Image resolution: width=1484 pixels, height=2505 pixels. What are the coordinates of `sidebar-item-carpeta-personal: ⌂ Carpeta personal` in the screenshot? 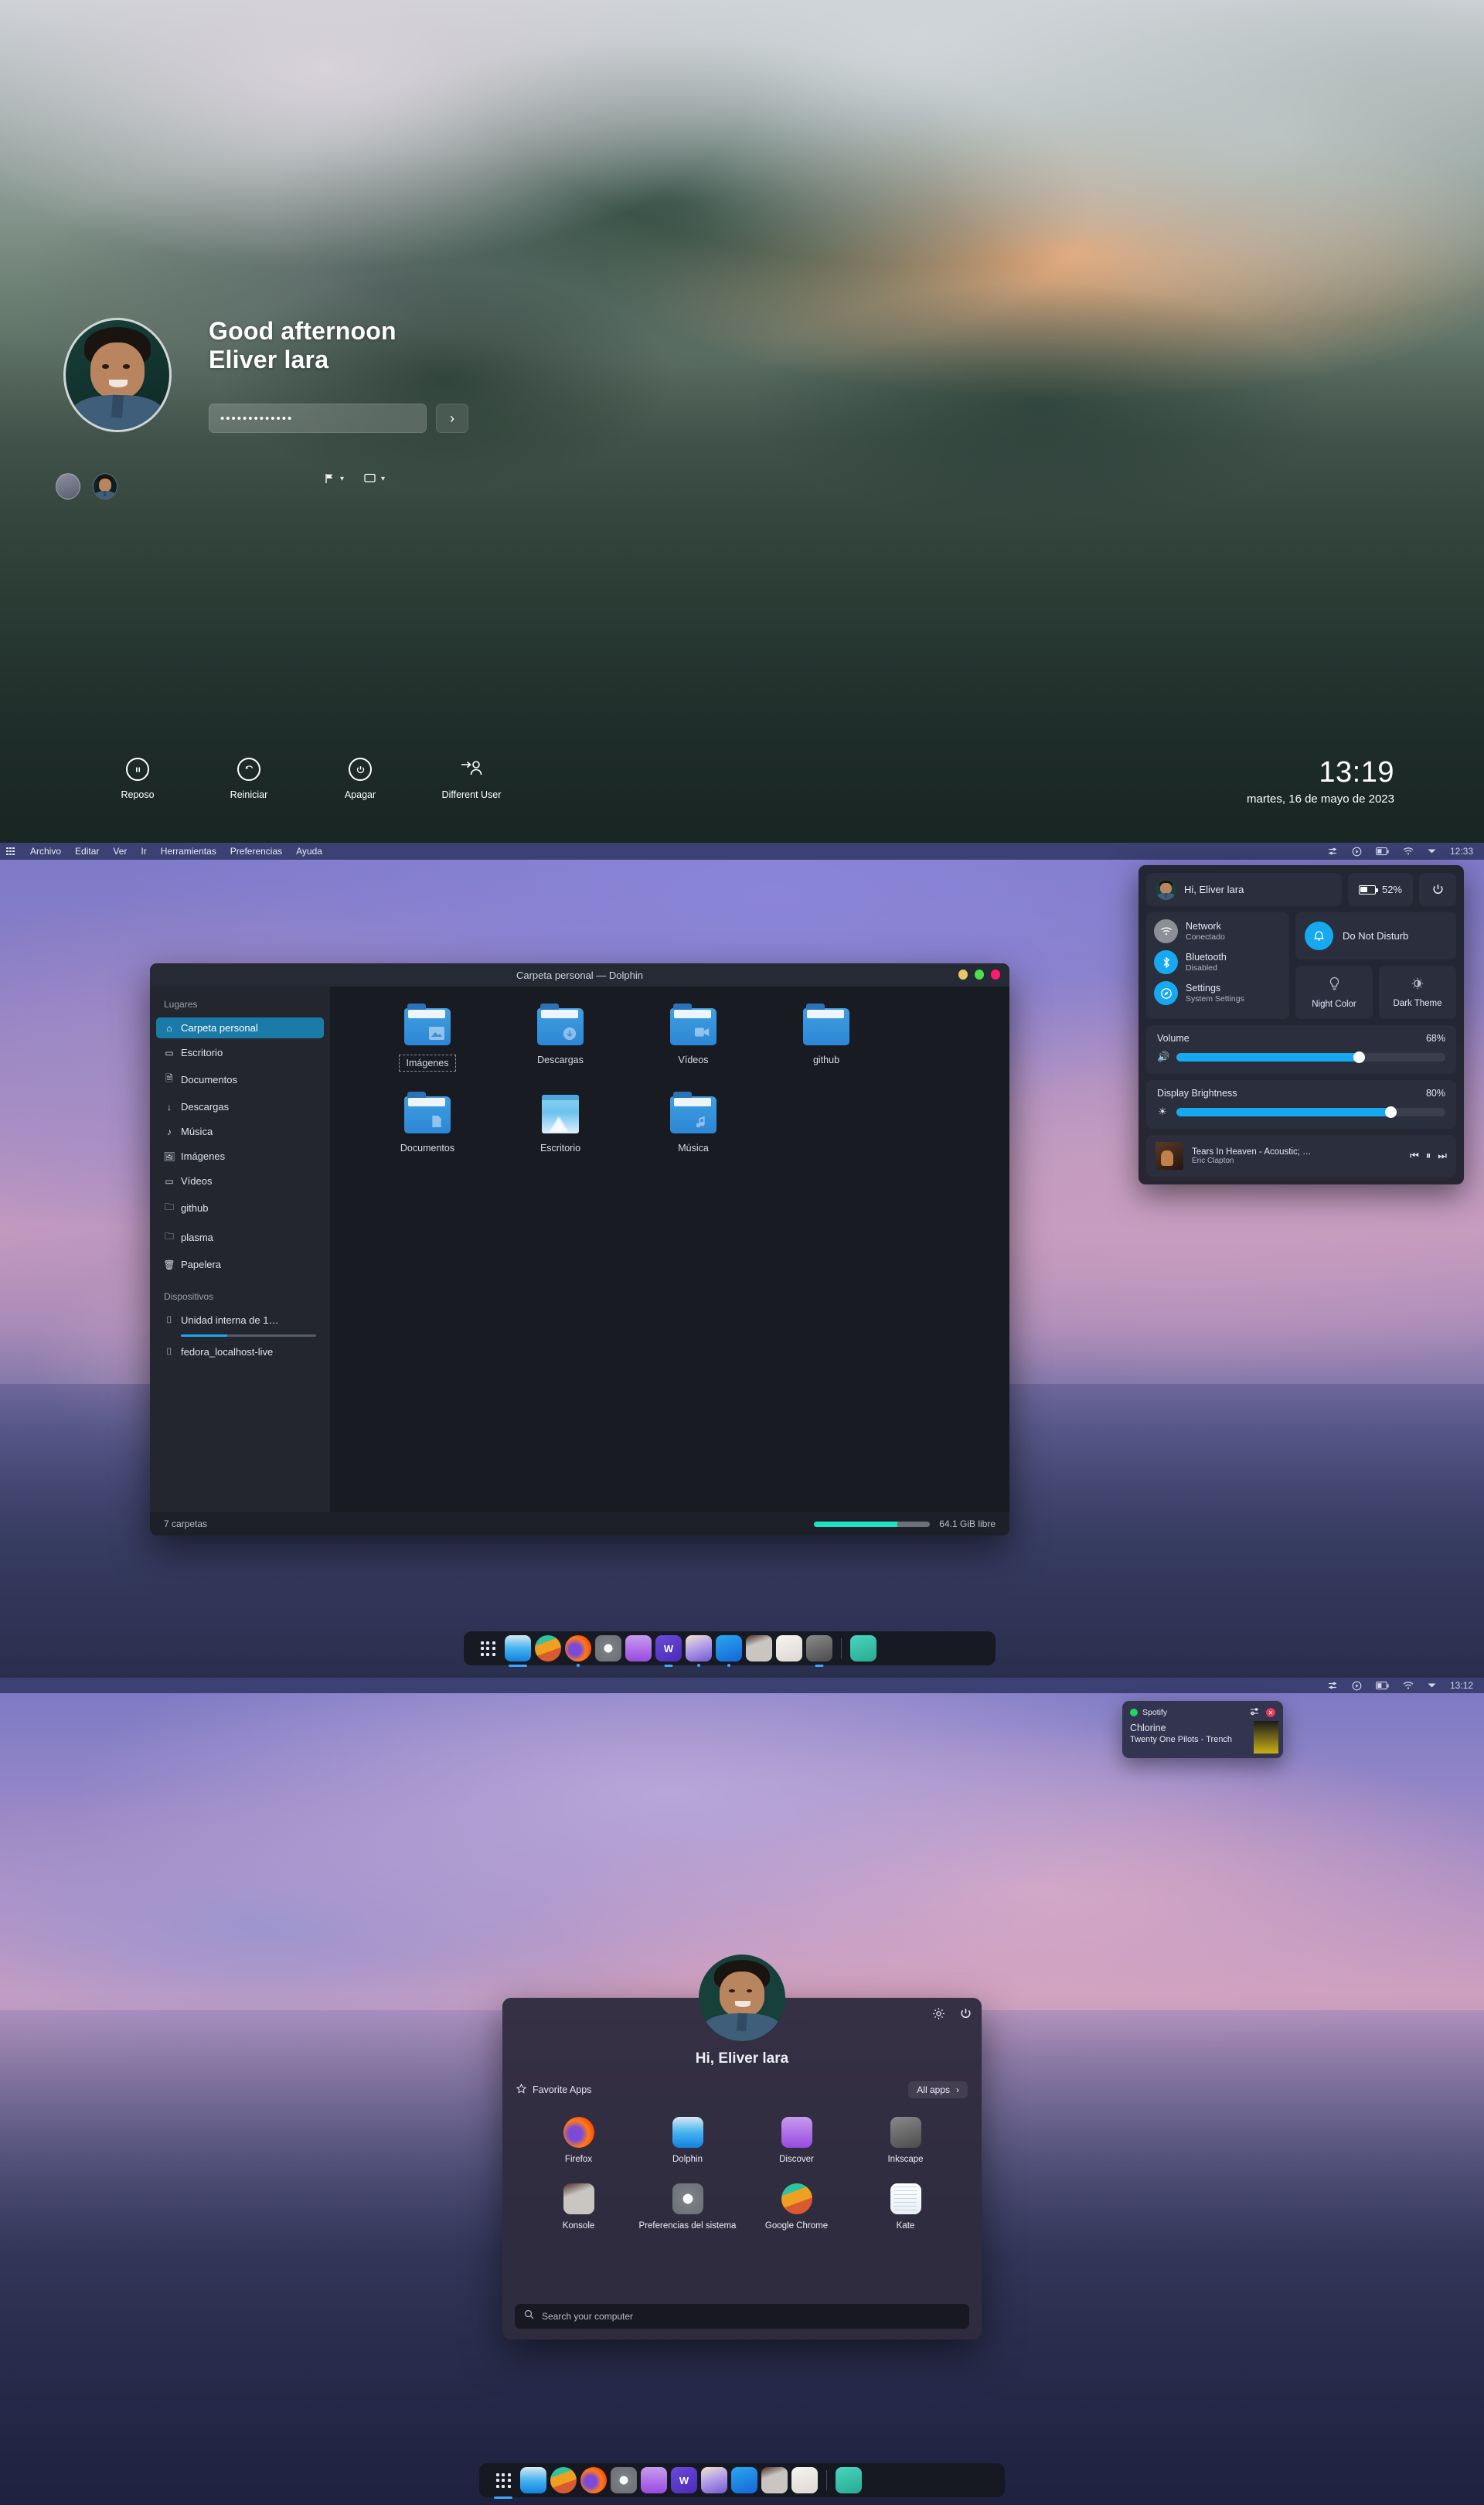 It's located at (240, 1027).